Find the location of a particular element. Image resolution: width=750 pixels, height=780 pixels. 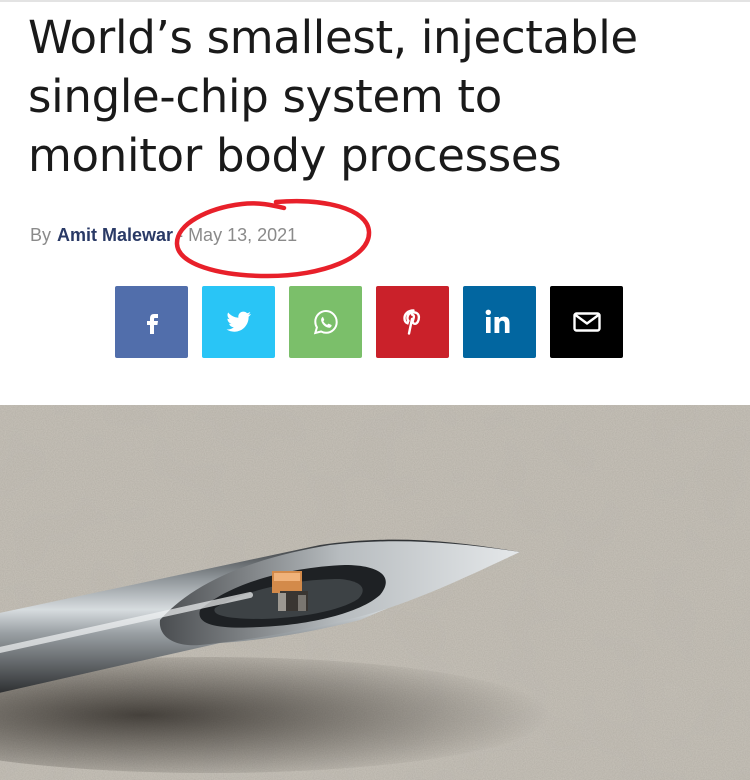

linkedin-share-button is located at coordinates (499, 322).